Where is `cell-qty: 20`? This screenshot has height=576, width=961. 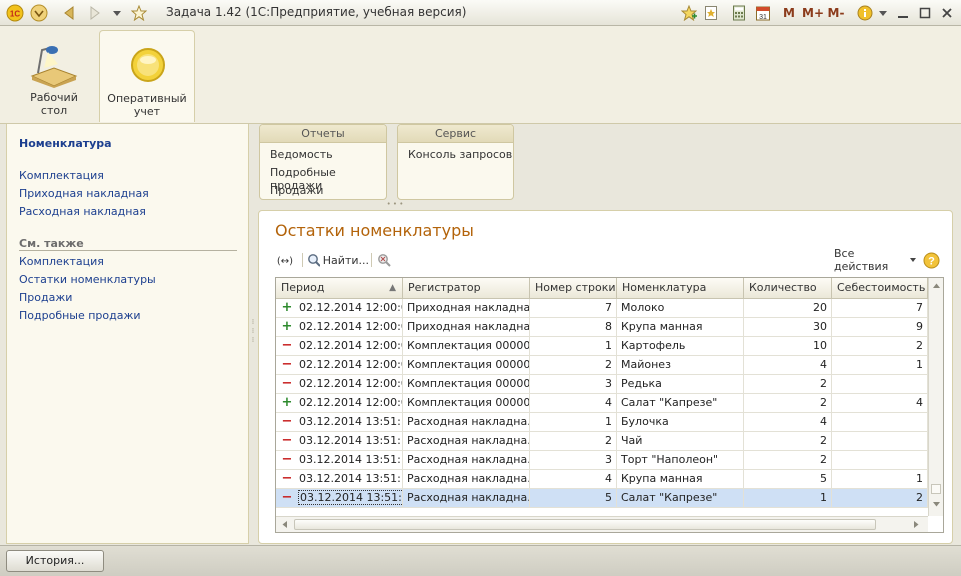 cell-qty: 20 is located at coordinates (788, 308).